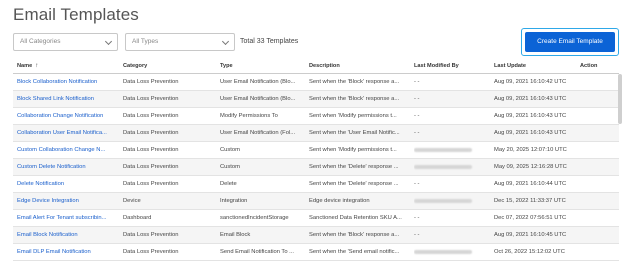 The image size is (629, 268). Describe the element at coordinates (254, 218) in the screenshot. I see `row-type: sanctionedIncidentStorage` at that location.